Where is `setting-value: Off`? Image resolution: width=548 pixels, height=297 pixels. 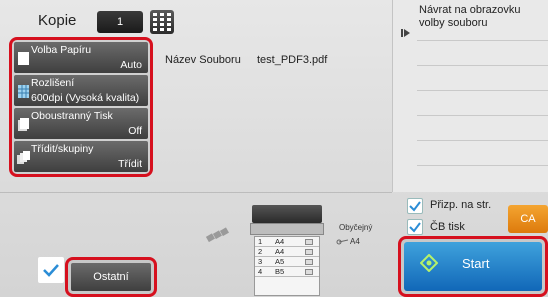
setting-value: Off is located at coordinates (135, 131).